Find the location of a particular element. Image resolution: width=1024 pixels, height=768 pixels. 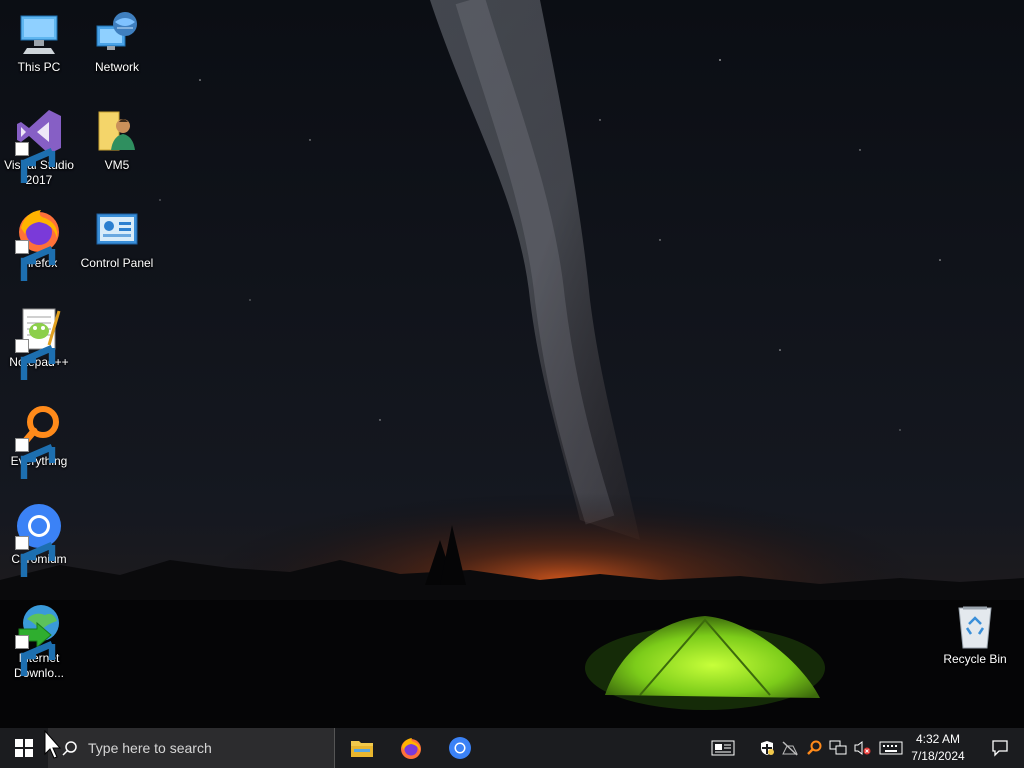

taskbar: Type here to search 4:32 AM 7/18/2024 is located at coordinates (512, 748).